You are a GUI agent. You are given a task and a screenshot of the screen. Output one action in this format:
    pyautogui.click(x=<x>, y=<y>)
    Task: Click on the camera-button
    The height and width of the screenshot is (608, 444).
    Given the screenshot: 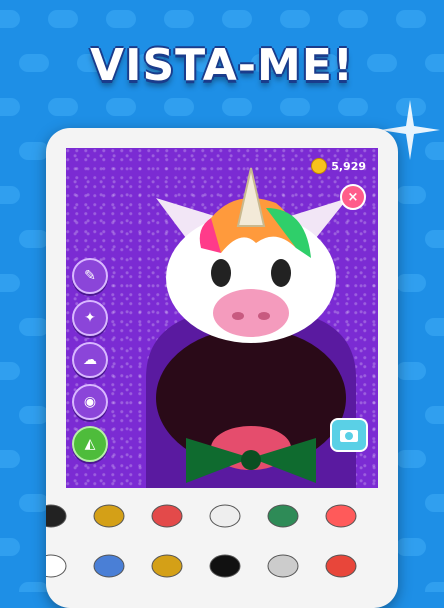 What is the action you would take?
    pyautogui.click(x=349, y=435)
    